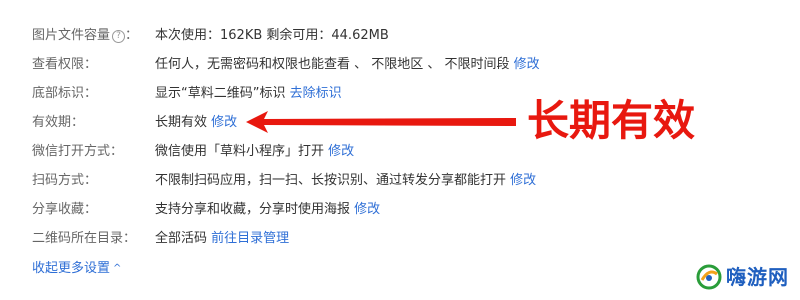 The height and width of the screenshot is (300, 800). Describe the element at coordinates (253, 209) in the screenshot. I see `share-text: 支持分享和收藏，分享时使用海报` at that location.